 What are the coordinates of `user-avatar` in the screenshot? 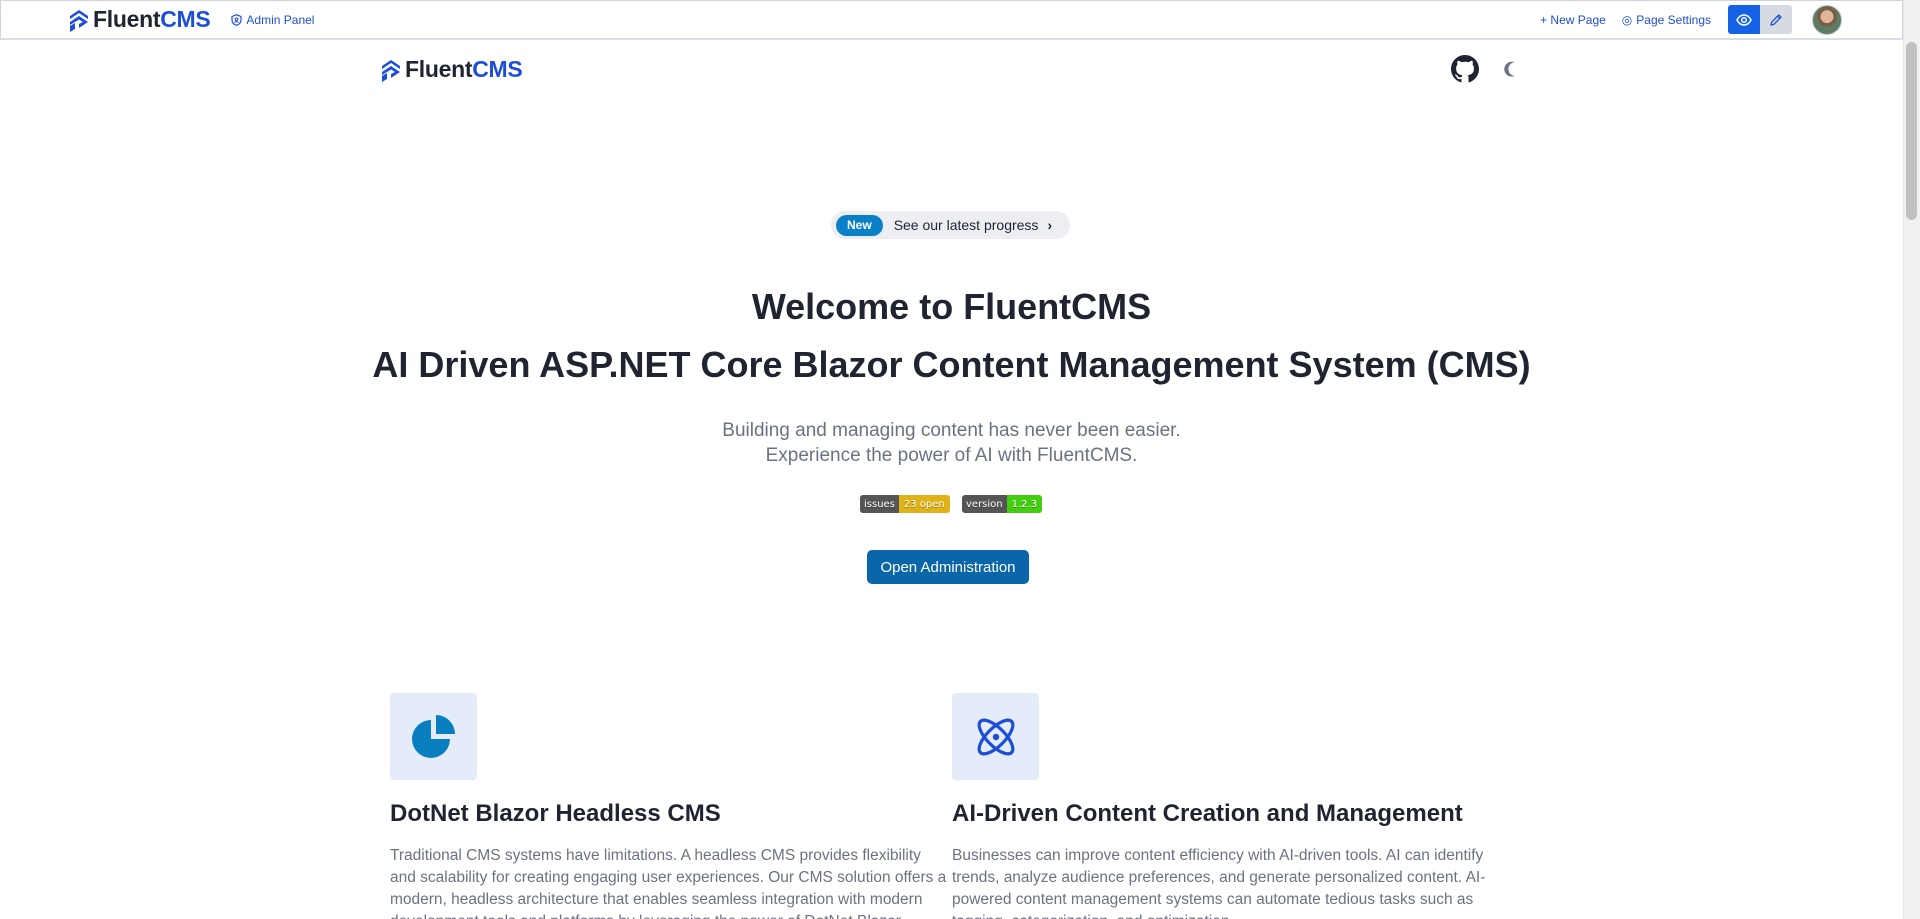 It's located at (1827, 19).